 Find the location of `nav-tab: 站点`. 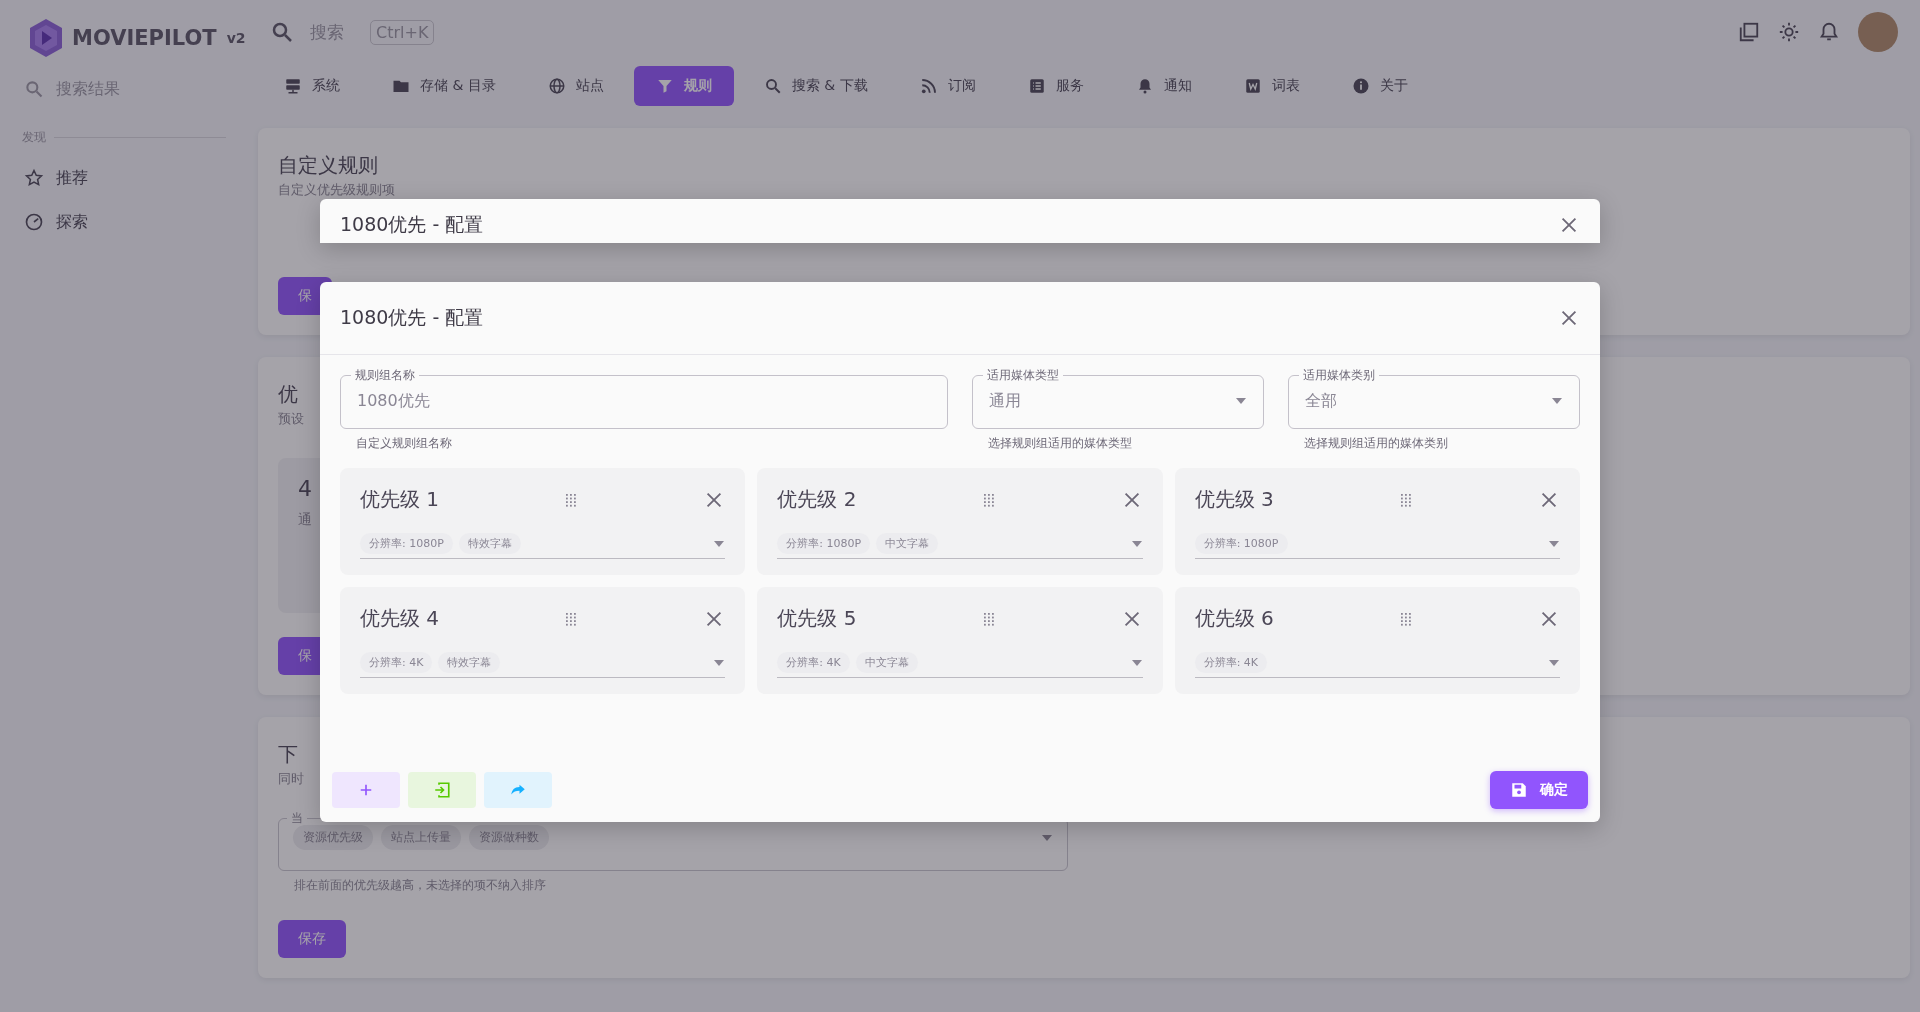

nav-tab: 站点 is located at coordinates (575, 86).